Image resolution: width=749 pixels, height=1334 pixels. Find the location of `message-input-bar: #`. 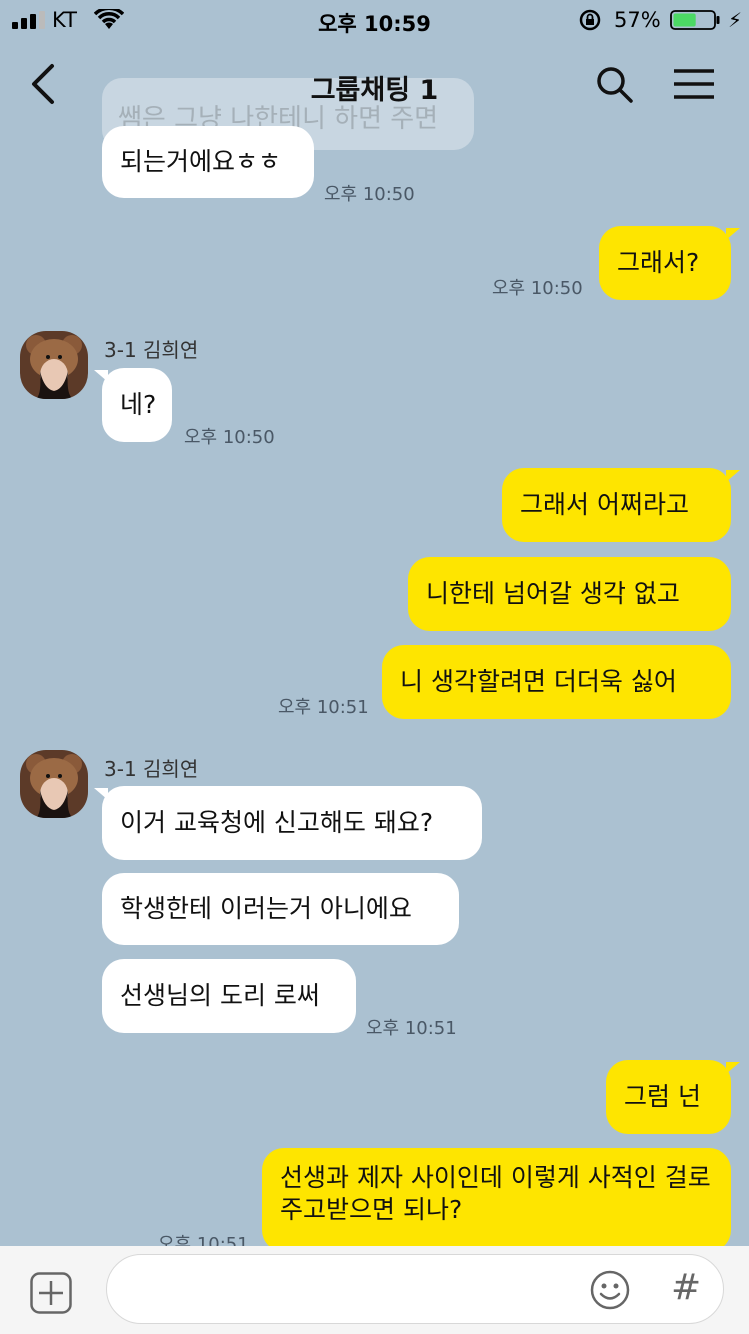

message-input-bar: # is located at coordinates (374, 1290).